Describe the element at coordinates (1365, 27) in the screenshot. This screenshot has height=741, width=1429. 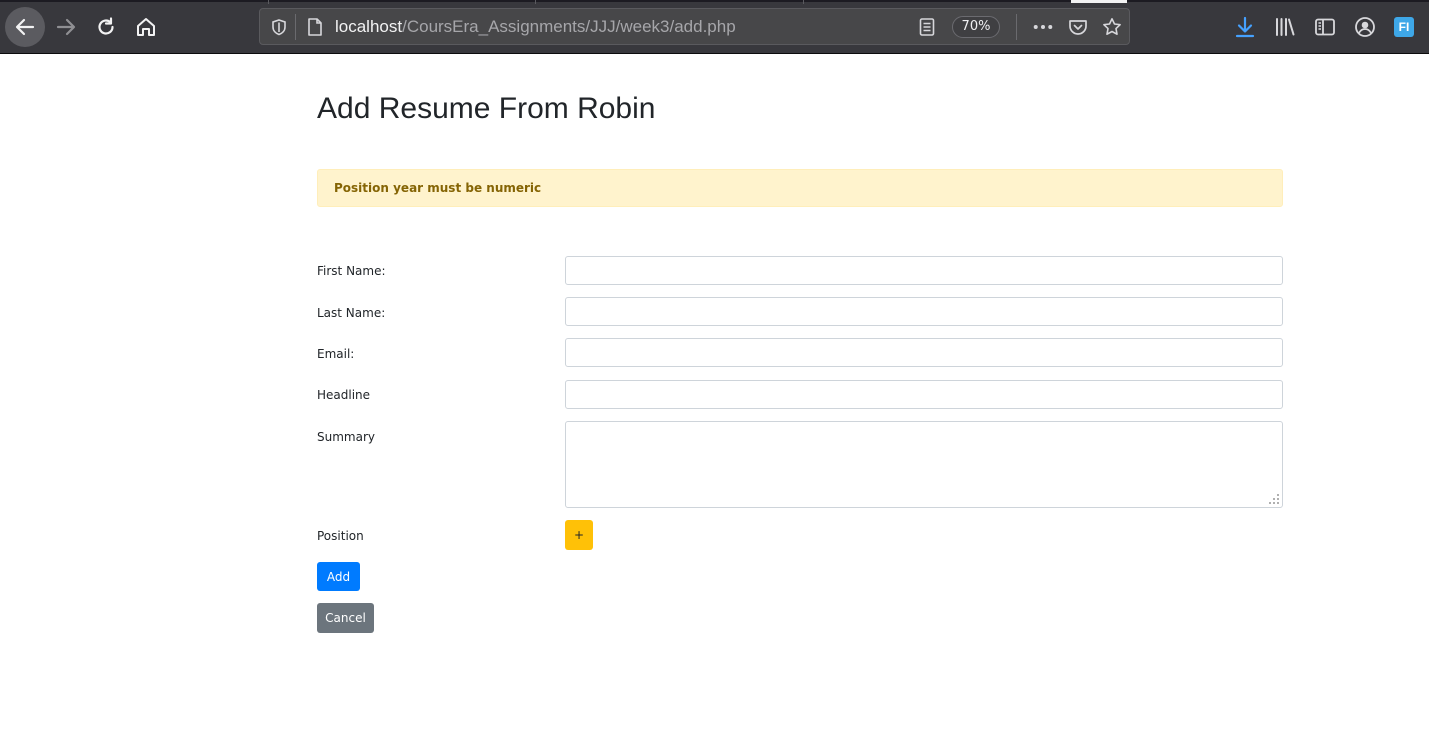
I see `account-icon` at that location.